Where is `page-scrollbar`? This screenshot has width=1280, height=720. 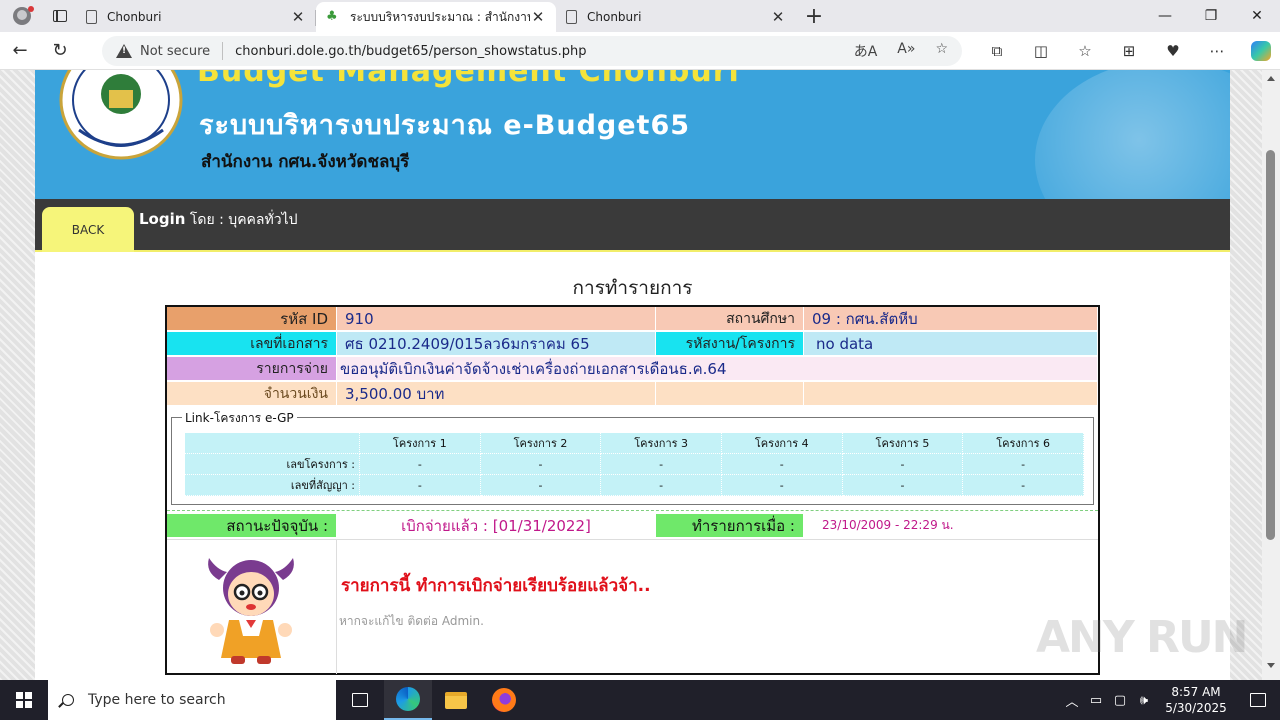 page-scrollbar is located at coordinates (1271, 375).